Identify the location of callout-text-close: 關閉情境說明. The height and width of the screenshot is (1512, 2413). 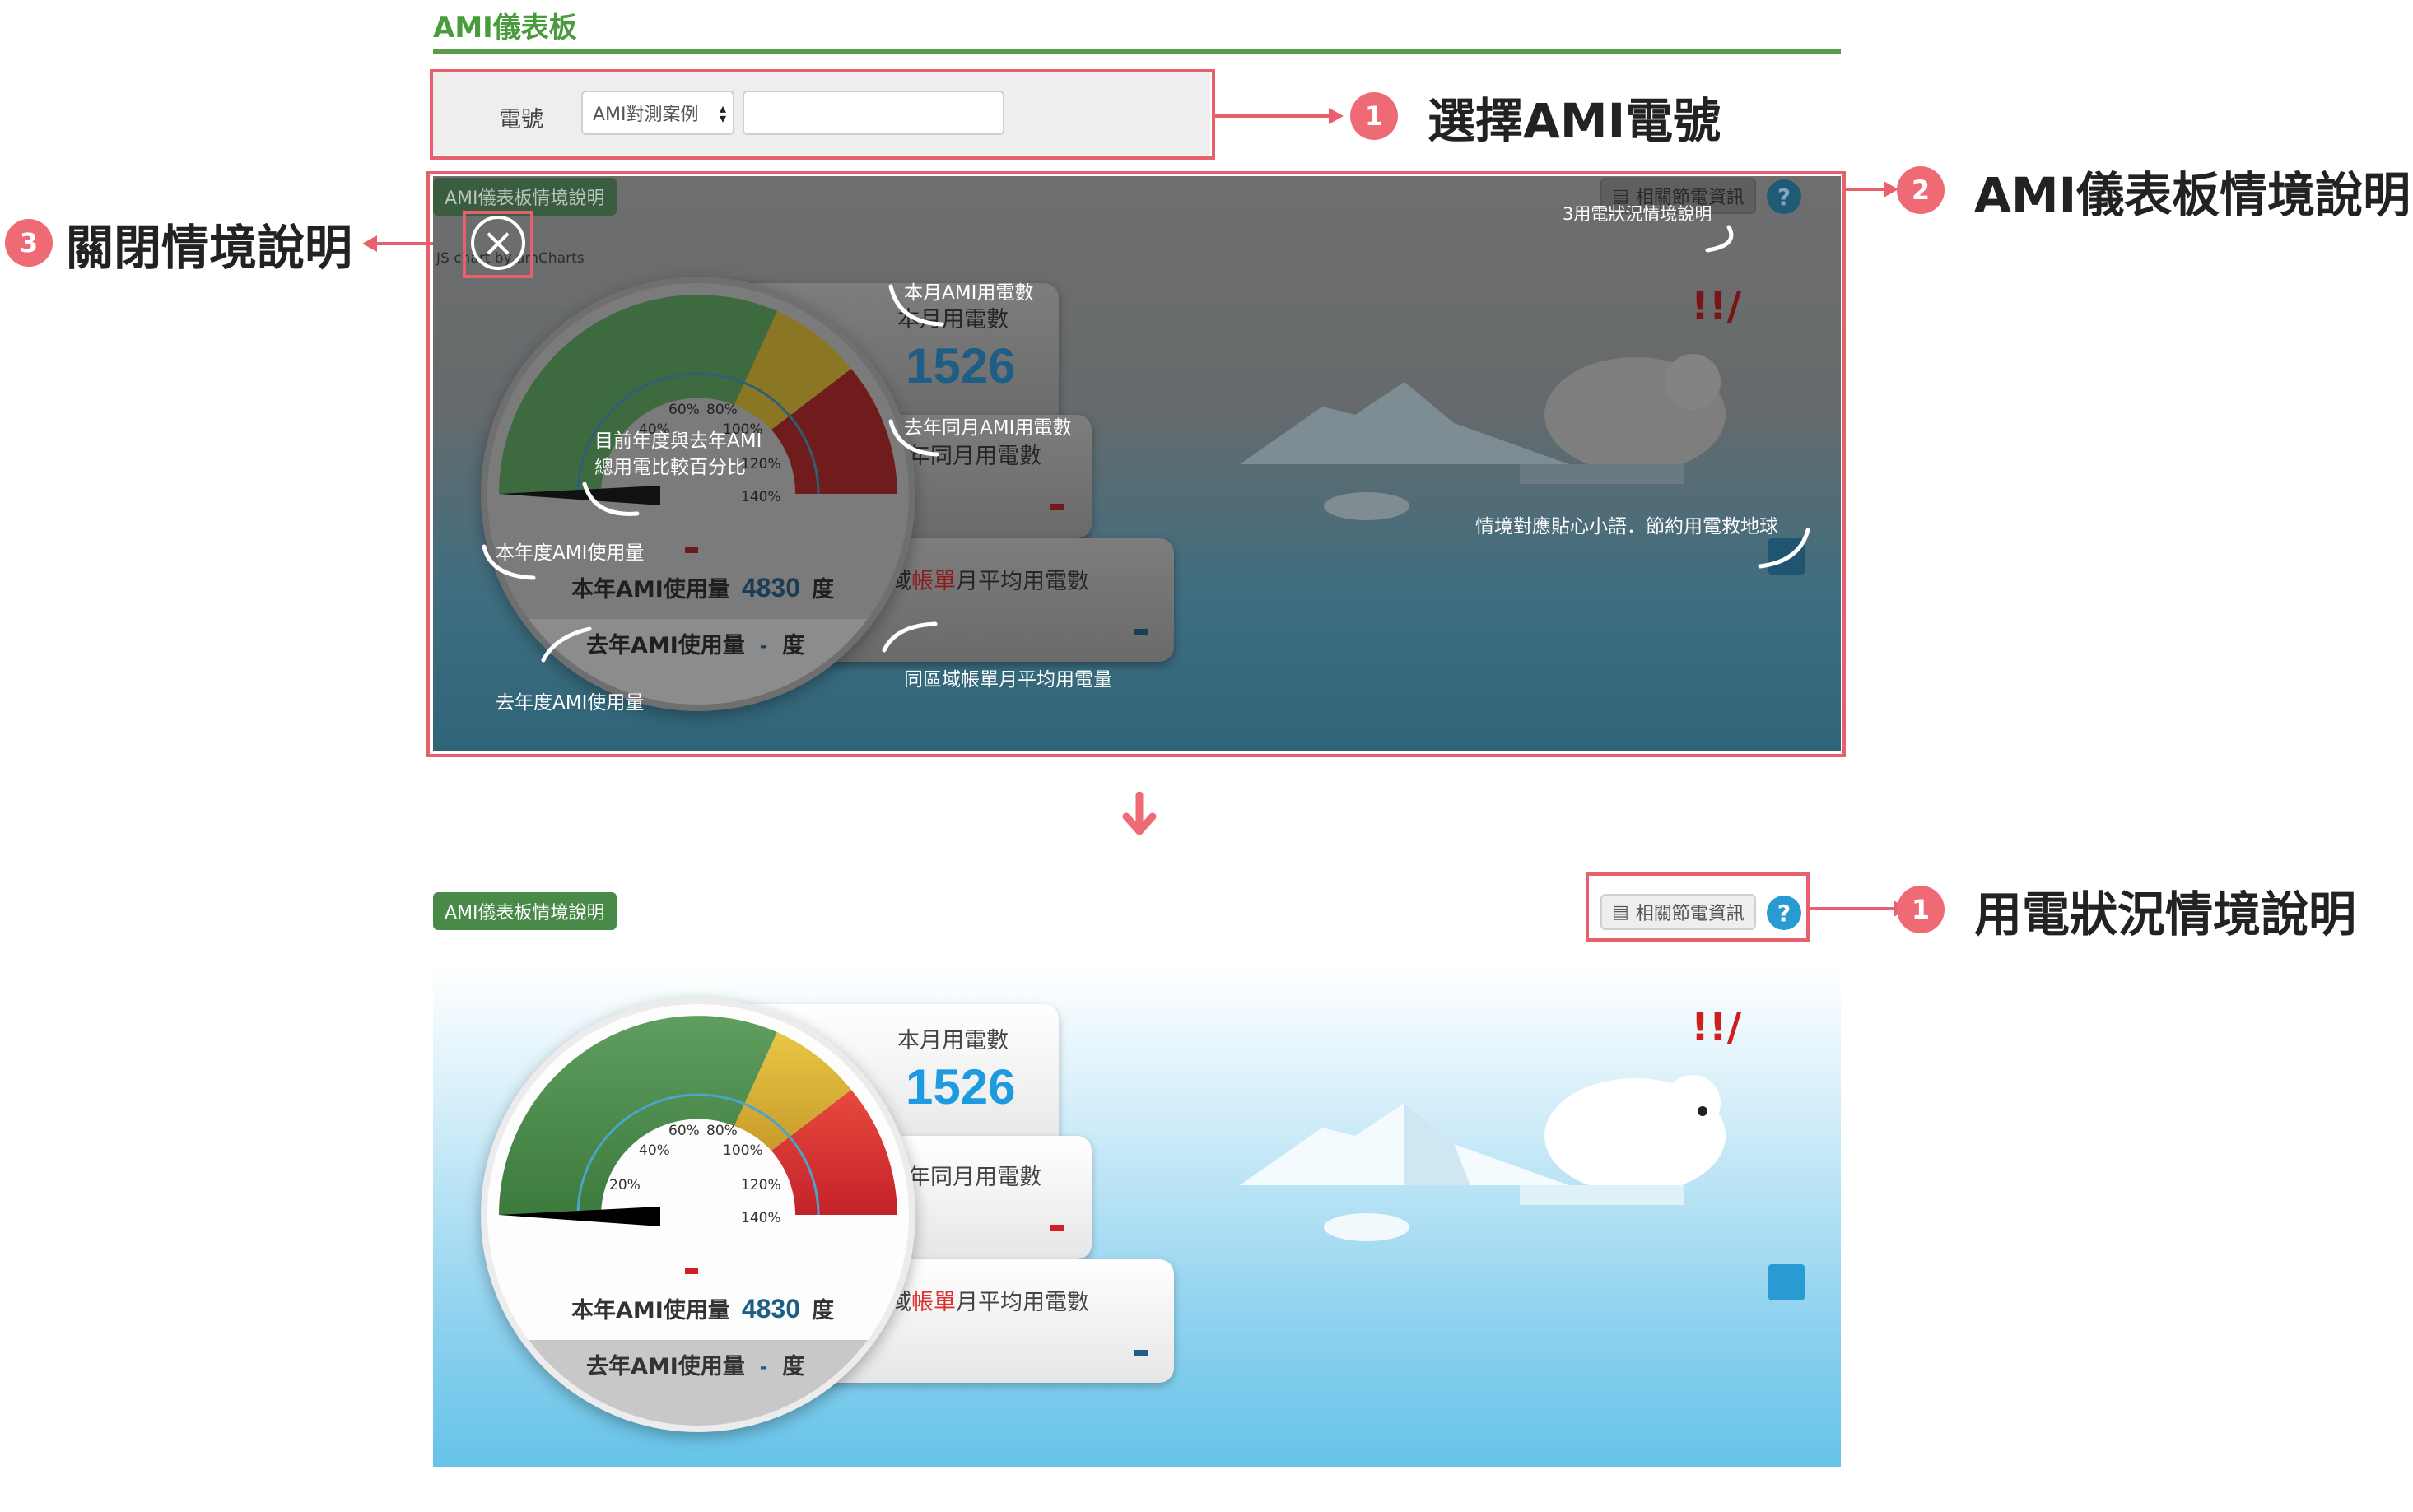
(209, 248).